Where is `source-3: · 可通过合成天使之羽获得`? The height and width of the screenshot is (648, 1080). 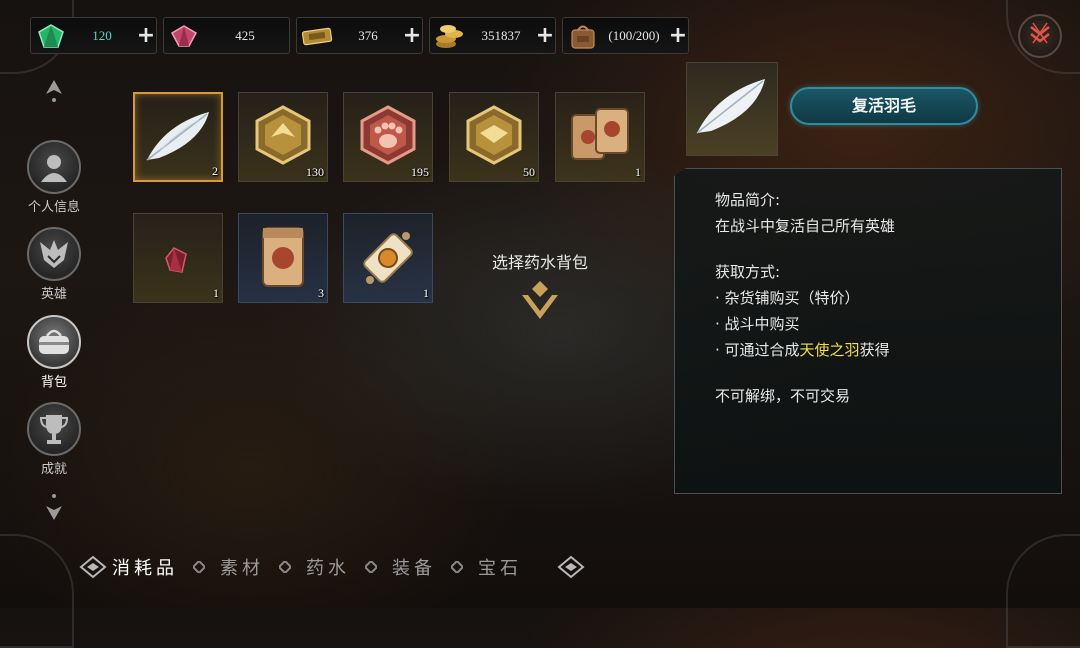
source-3: · 可通过合成天使之羽获得 is located at coordinates (888, 350).